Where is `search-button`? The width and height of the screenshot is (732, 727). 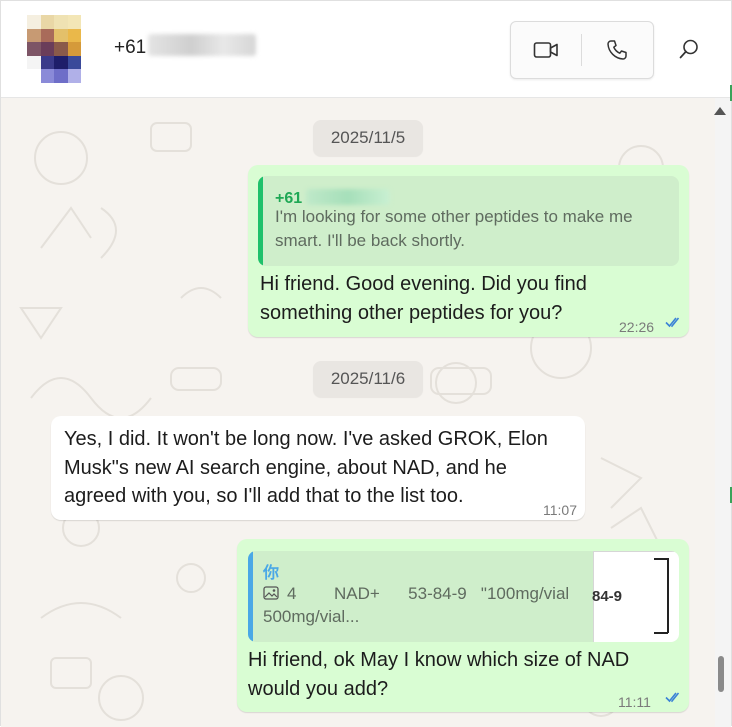
search-button is located at coordinates (689, 49).